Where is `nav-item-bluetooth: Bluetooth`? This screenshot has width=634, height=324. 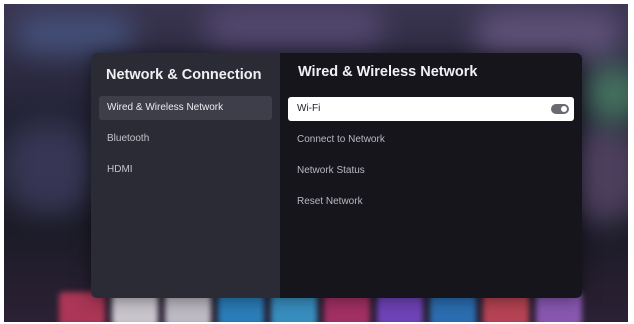
nav-item-bluetooth: Bluetooth is located at coordinates (185, 139).